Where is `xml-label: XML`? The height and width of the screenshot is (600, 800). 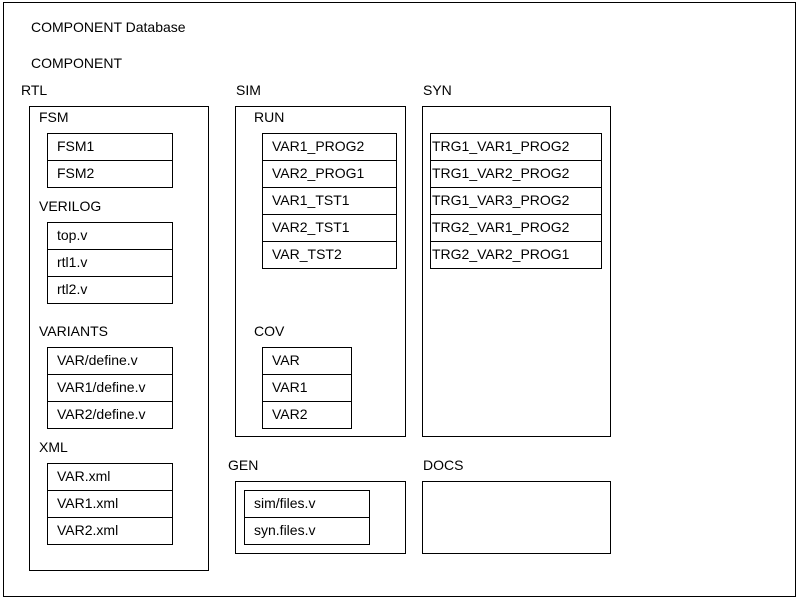
xml-label: XML is located at coordinates (53, 447).